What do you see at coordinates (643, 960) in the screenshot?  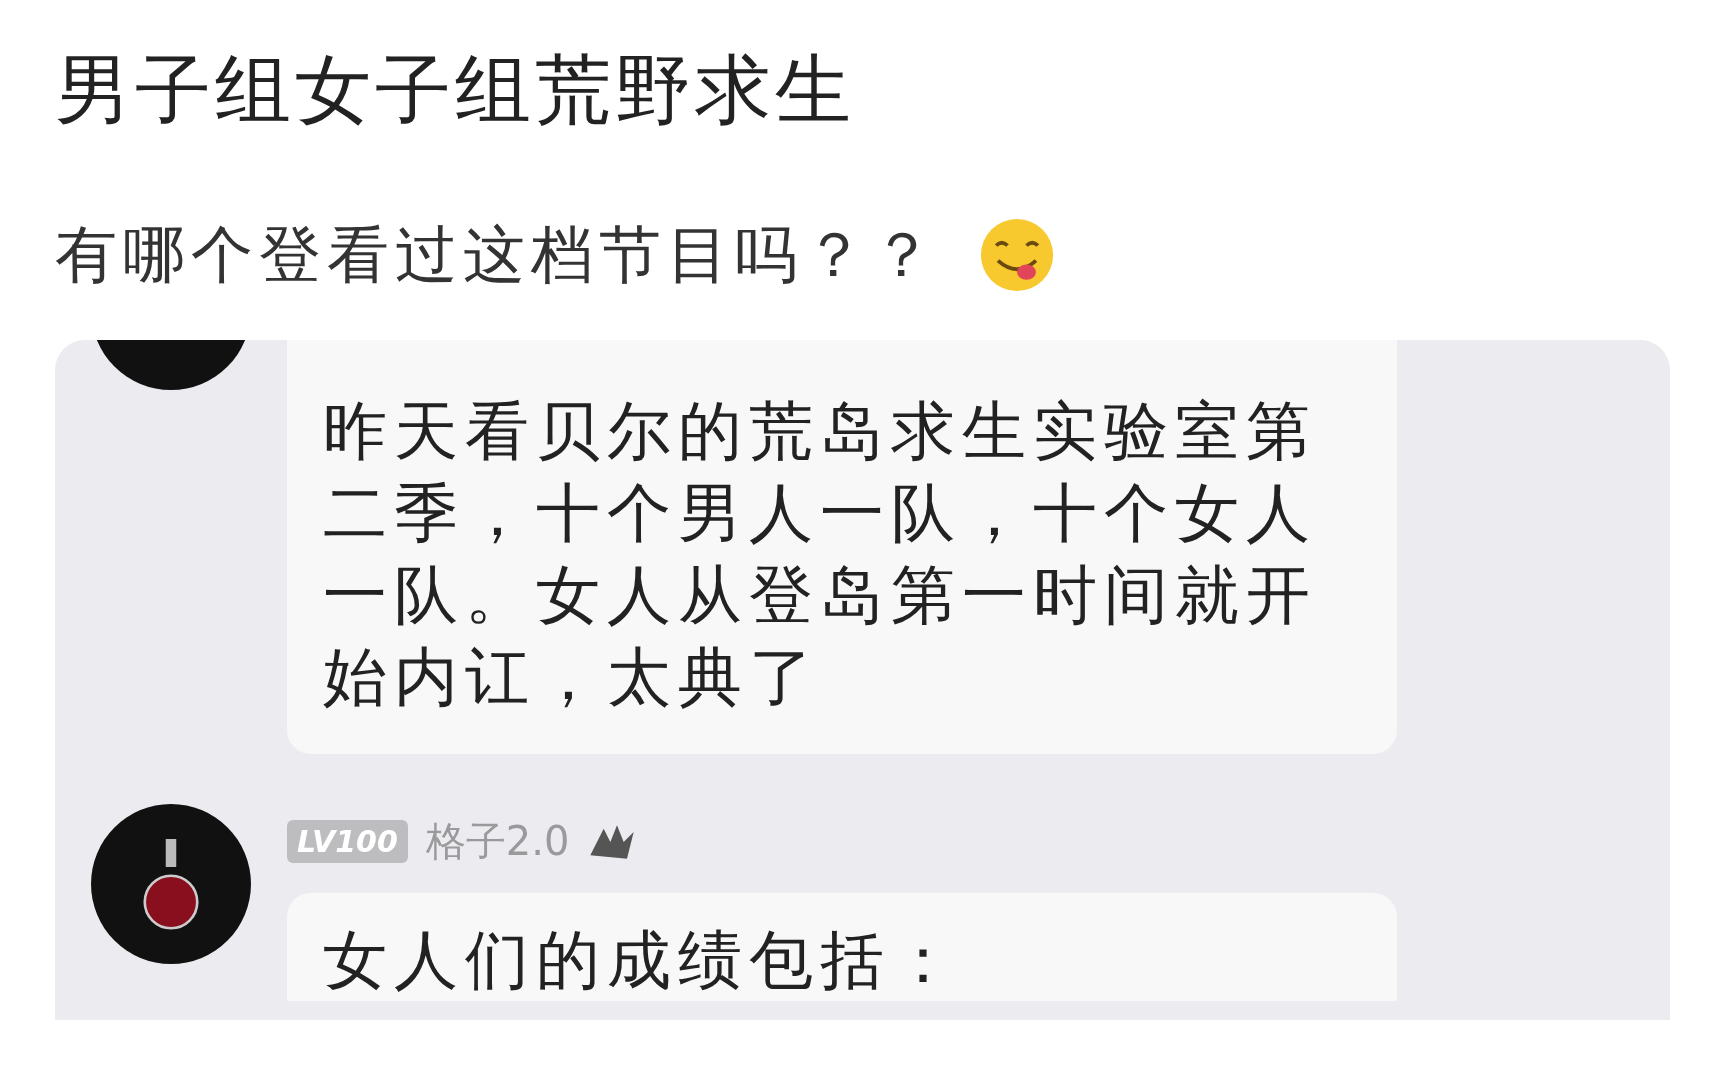 I see `message-text: 女人们的成绩包括：` at bounding box center [643, 960].